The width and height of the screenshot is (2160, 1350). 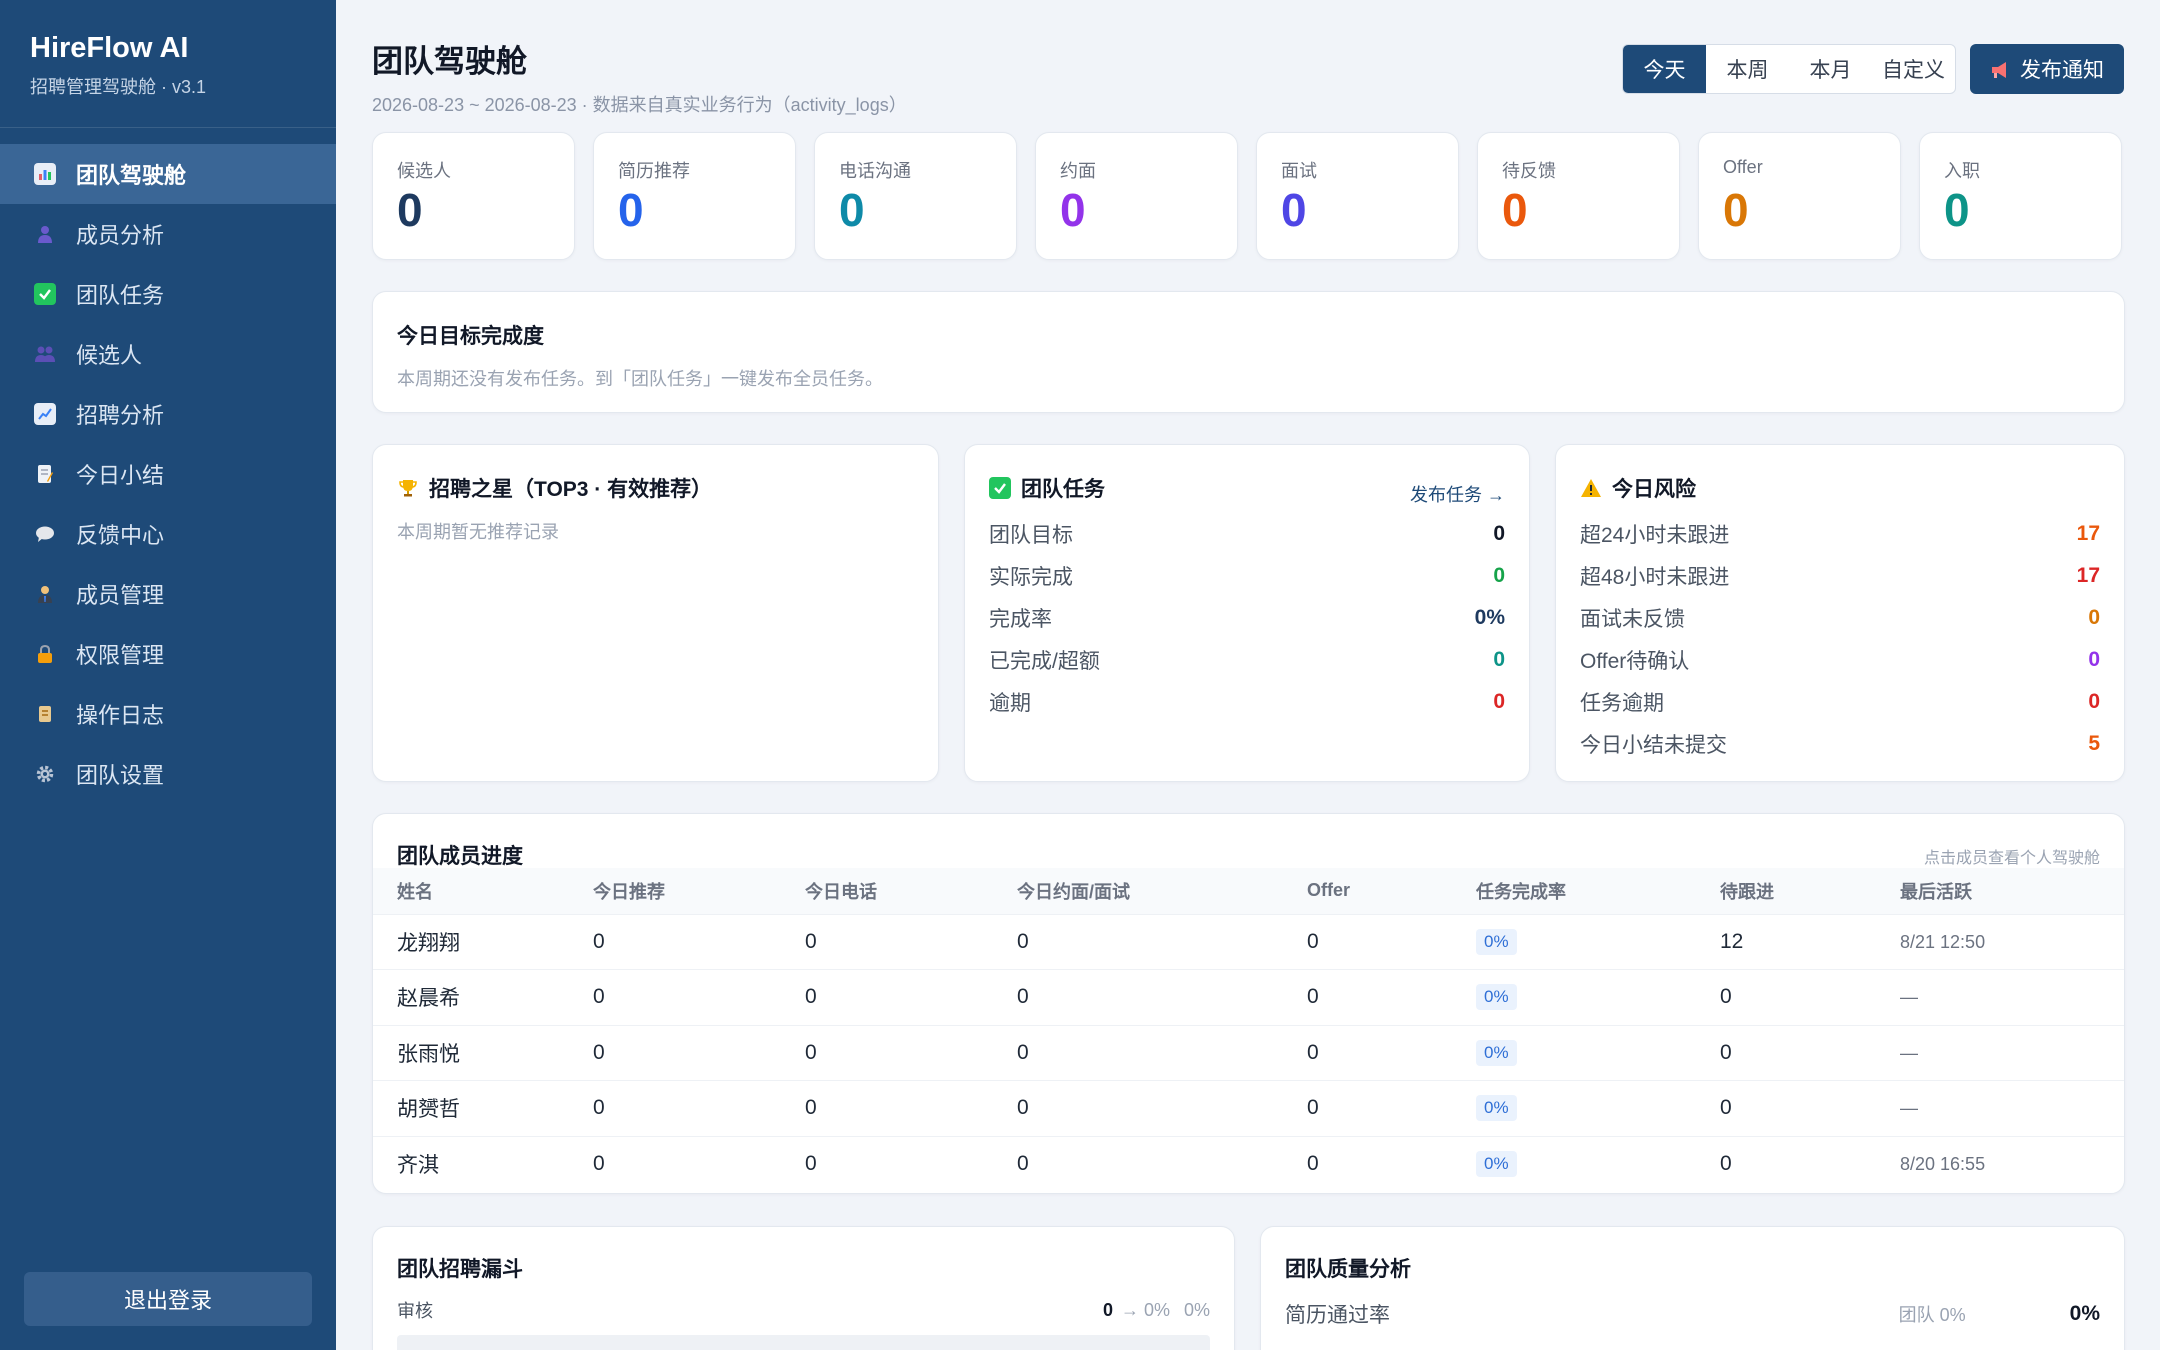 I want to click on stat-label: Offer, so click(x=1743, y=167).